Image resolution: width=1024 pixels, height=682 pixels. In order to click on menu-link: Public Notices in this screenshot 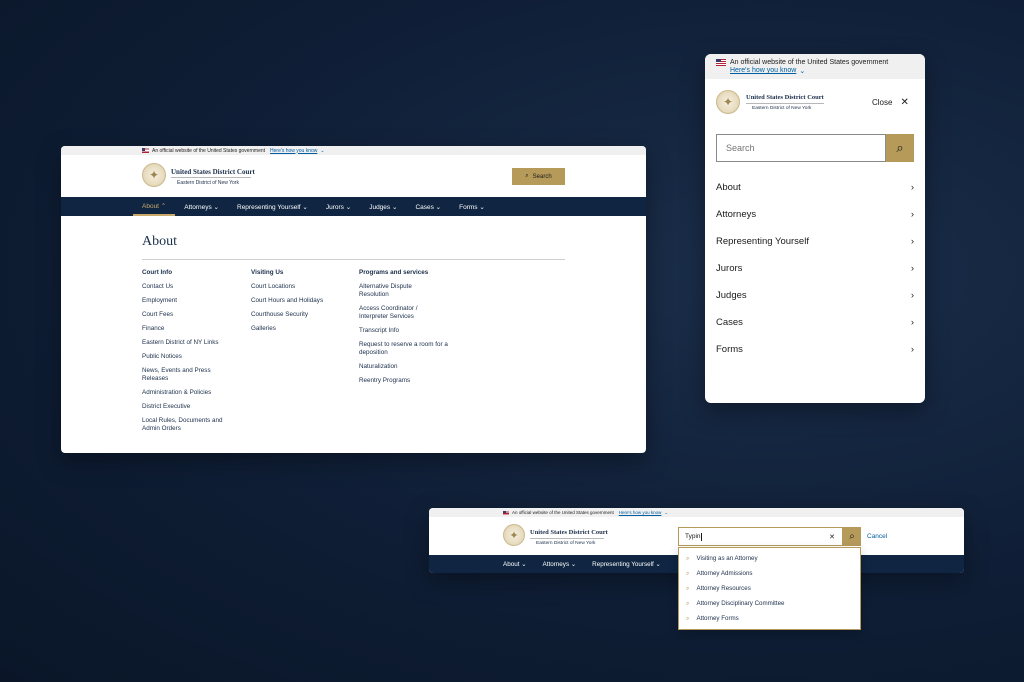, I will do `click(192, 357)`.